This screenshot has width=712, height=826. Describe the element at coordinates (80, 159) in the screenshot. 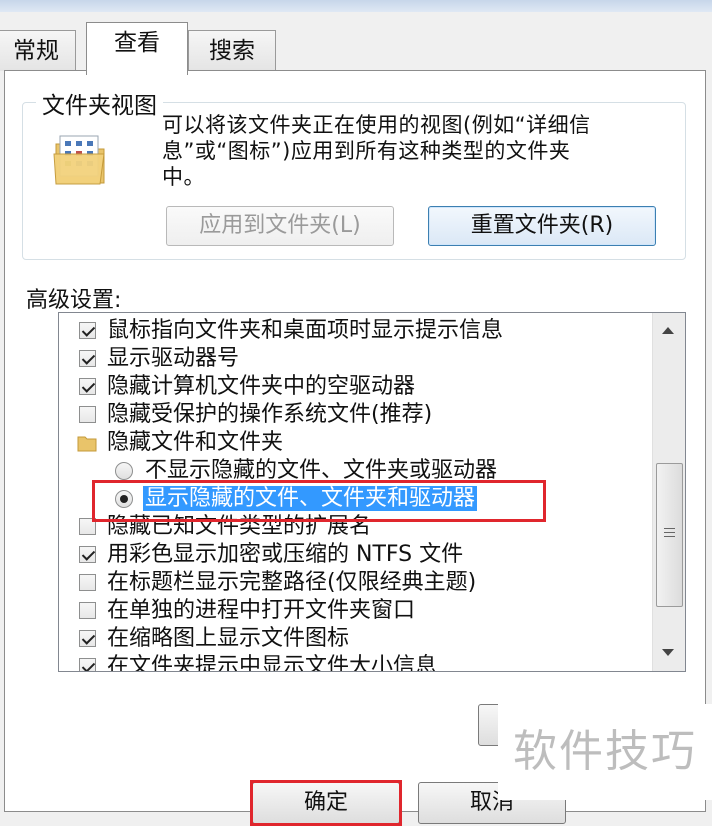

I see `folder-view-icon` at that location.